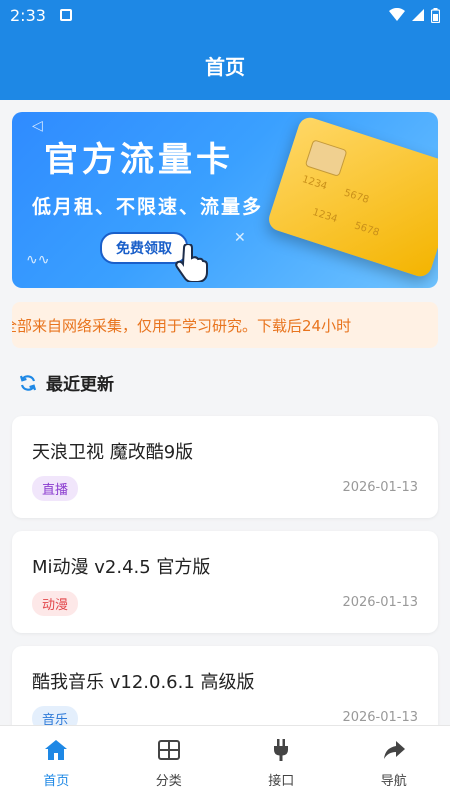 Image resolution: width=450 pixels, height=801 pixels. Describe the element at coordinates (56, 750) in the screenshot. I see `home-icon` at that location.